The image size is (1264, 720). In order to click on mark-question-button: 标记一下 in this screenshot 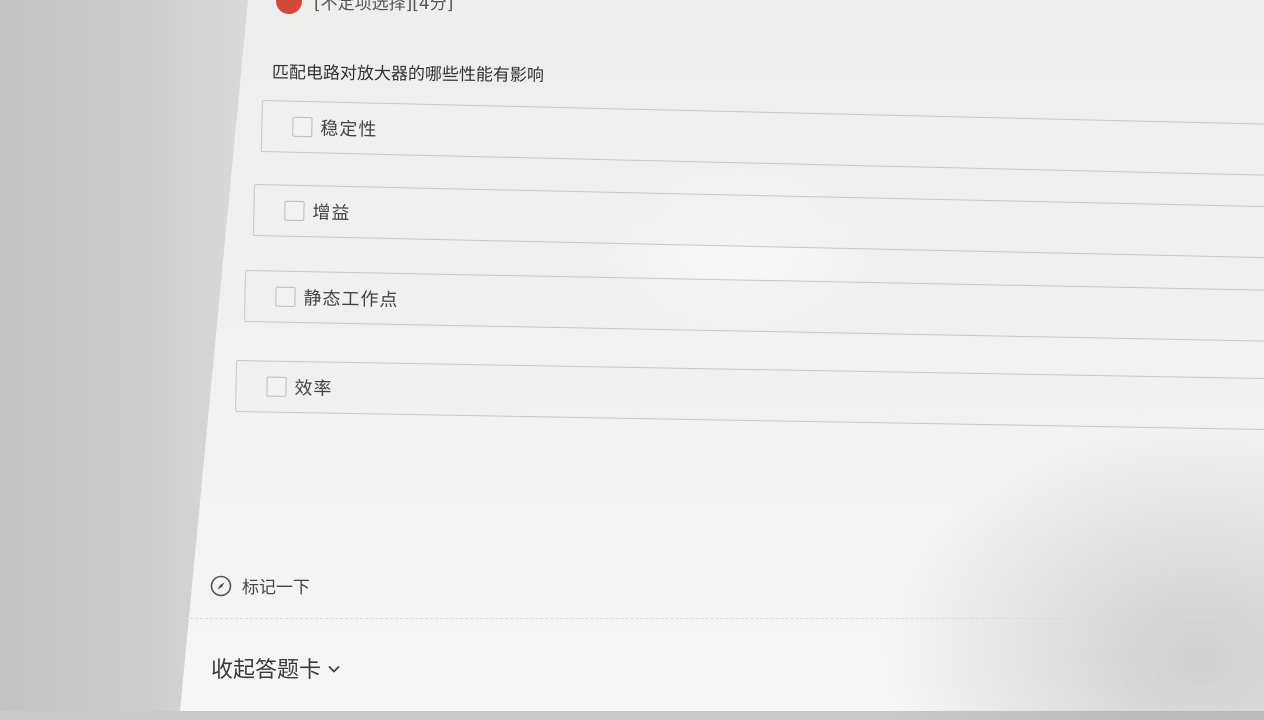, I will do `click(260, 585)`.